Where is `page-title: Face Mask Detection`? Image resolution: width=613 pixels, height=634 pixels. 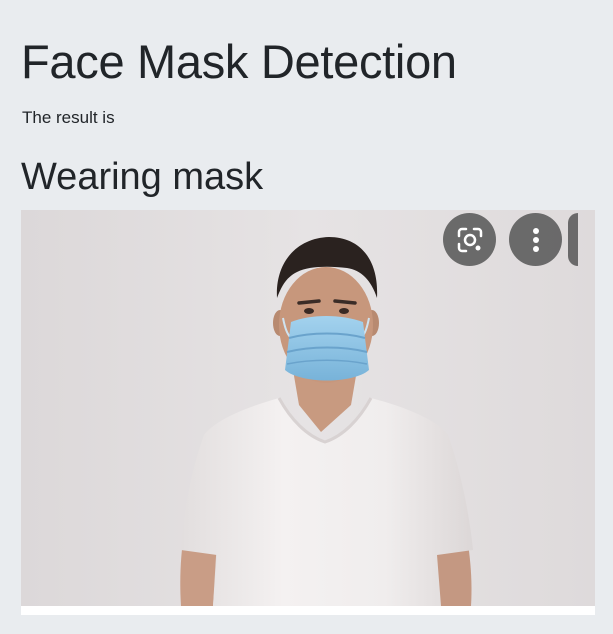
page-title: Face Mask Detection is located at coordinates (239, 61).